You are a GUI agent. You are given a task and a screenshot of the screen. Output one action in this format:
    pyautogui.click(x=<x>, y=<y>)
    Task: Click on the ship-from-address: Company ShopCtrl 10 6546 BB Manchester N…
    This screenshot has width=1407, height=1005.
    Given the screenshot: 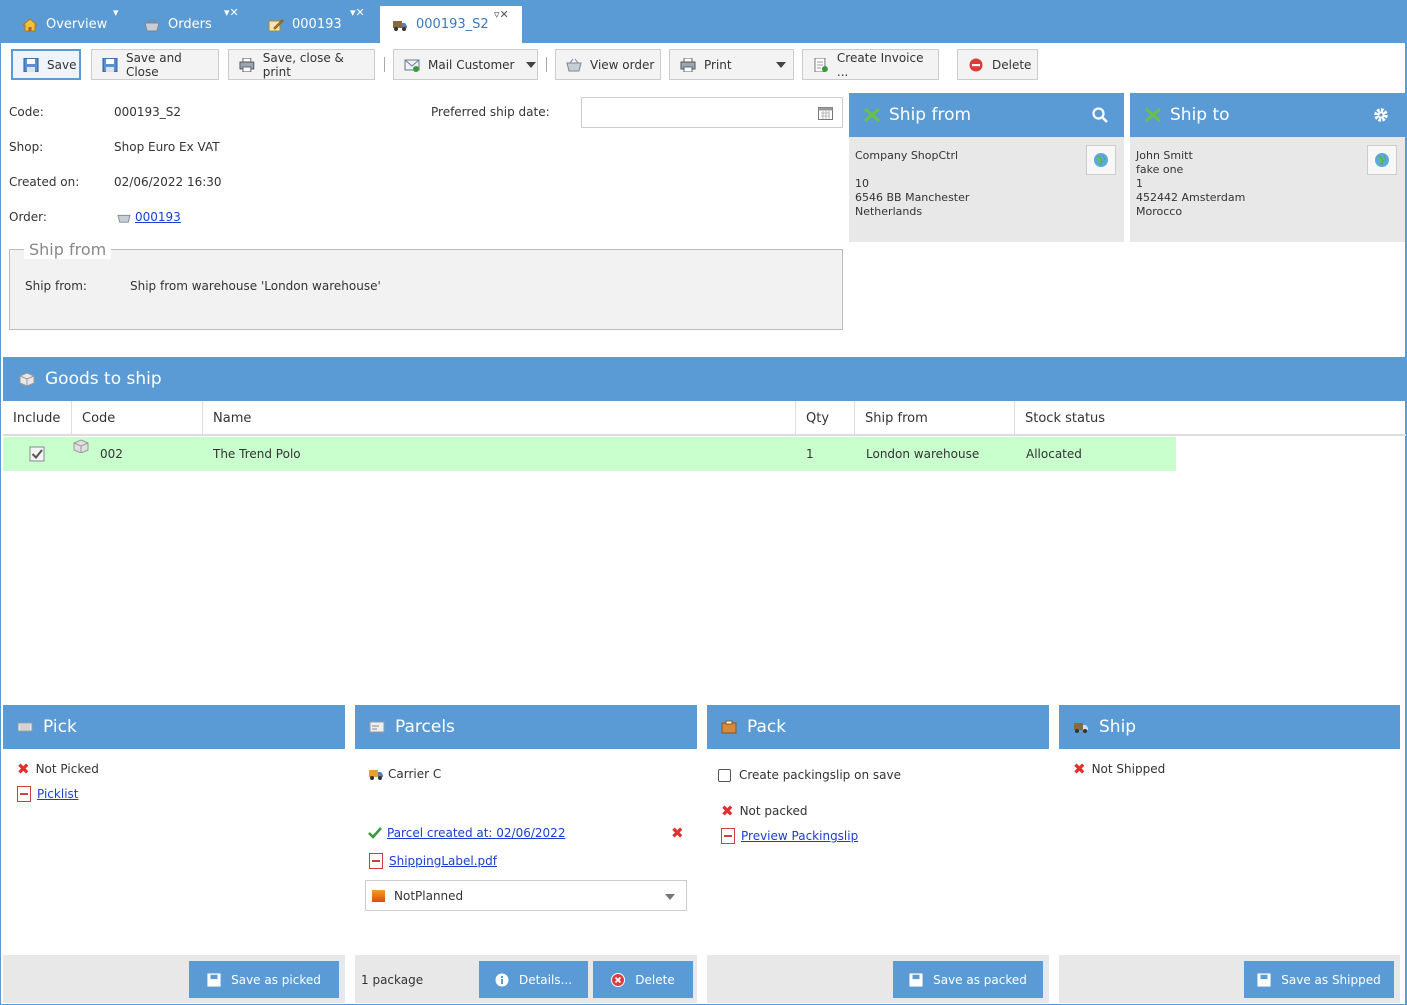 What is the action you would take?
    pyautogui.click(x=986, y=184)
    